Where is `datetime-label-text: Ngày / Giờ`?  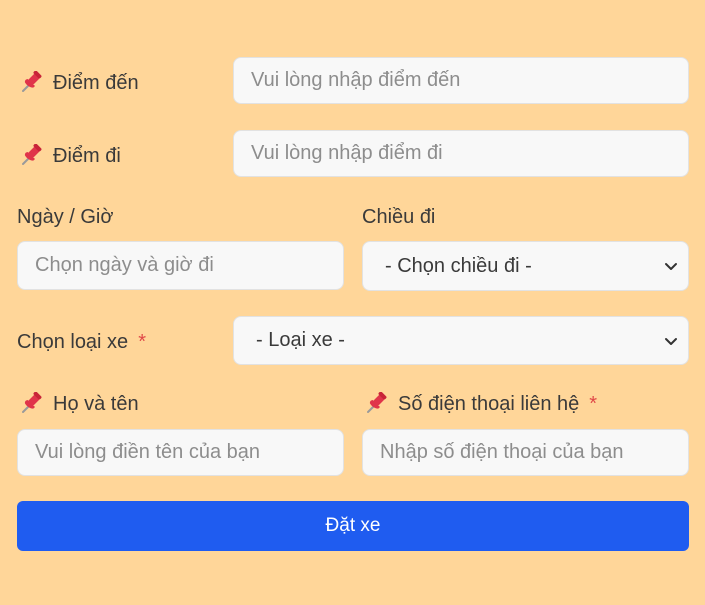 datetime-label-text: Ngày / Giờ is located at coordinates (65, 217).